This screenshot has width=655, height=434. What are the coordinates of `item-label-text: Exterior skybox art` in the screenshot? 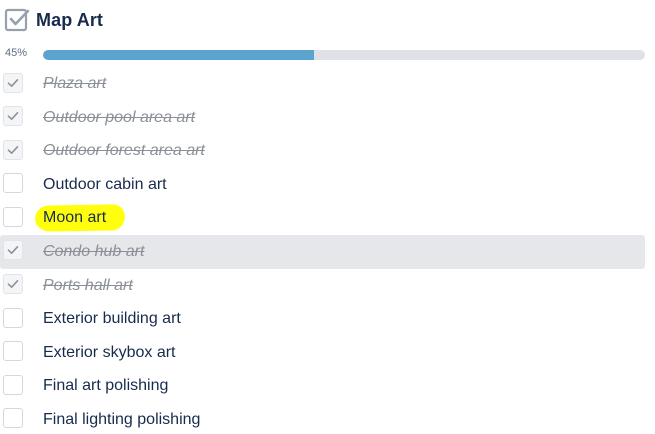 It's located at (109, 352).